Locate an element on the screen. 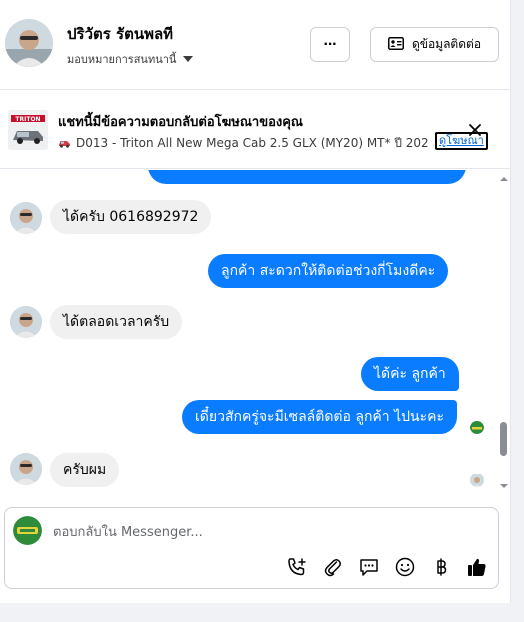 The height and width of the screenshot is (622, 524). assign-dropdown: มอบหมายการสนทนานี้ is located at coordinates (130, 59).